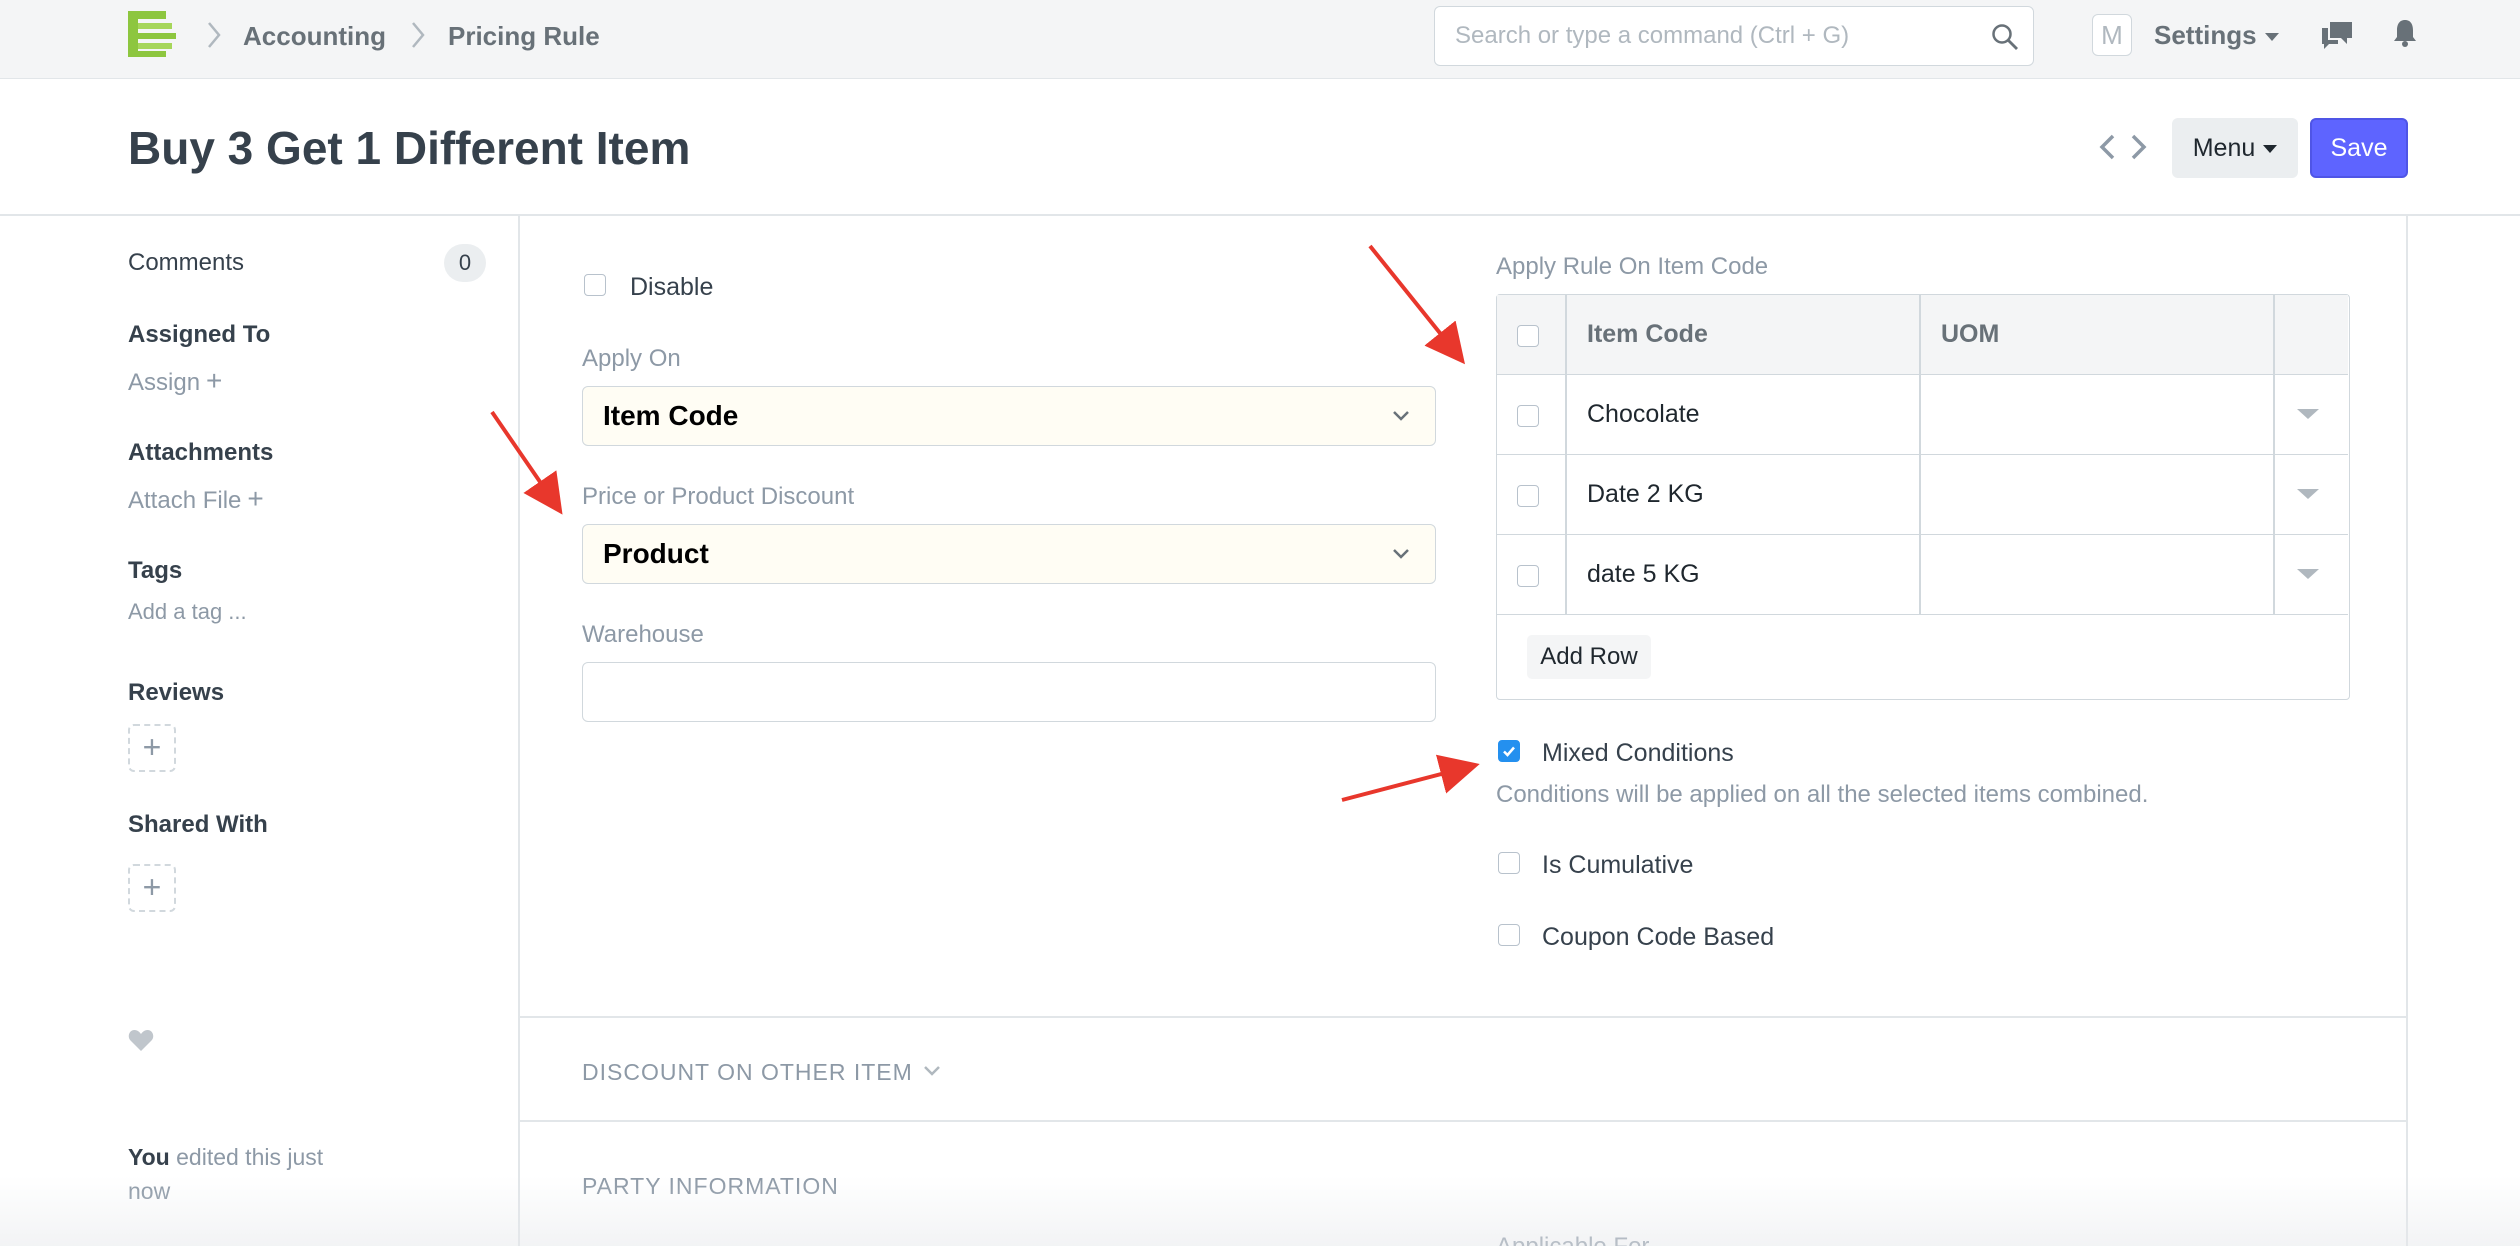  What do you see at coordinates (1009, 416) in the screenshot?
I see `apply-on-select: Item Code` at bounding box center [1009, 416].